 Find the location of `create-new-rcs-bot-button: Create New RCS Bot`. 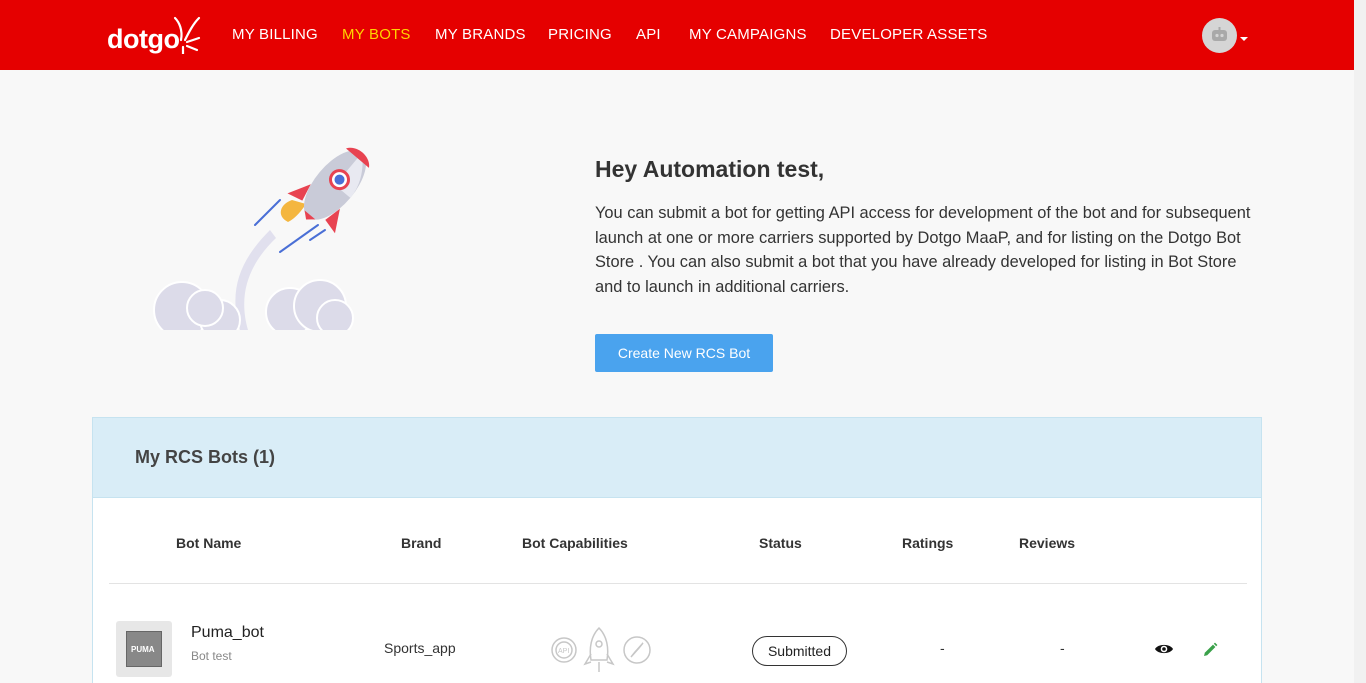

create-new-rcs-bot-button: Create New RCS Bot is located at coordinates (684, 353).